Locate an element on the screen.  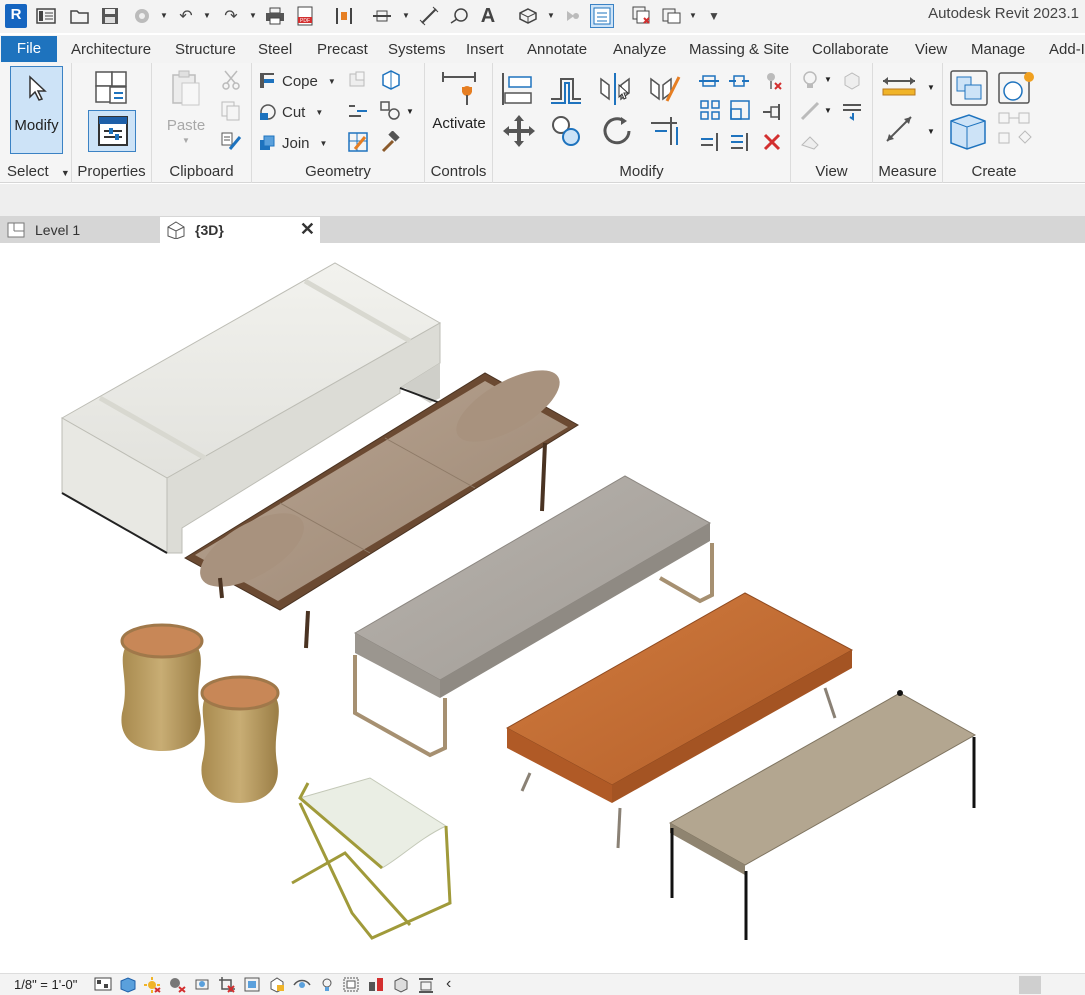
copy-icon is located at coordinates (231, 111).